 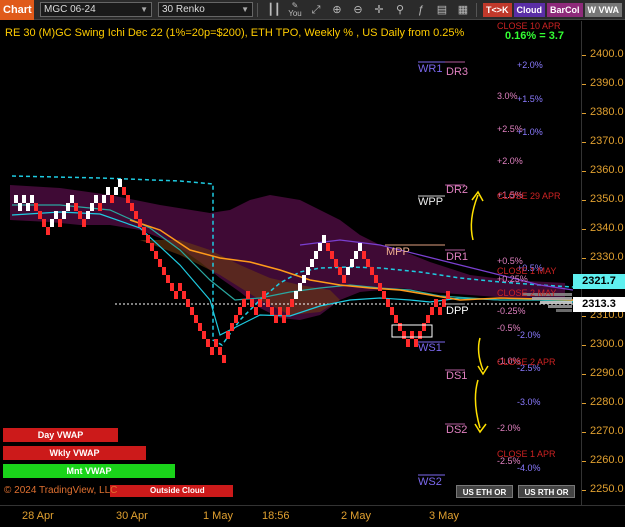 What do you see at coordinates (61, 490) in the screenshot?
I see `copyright-label: © 2024 TradingView, LLC` at bounding box center [61, 490].